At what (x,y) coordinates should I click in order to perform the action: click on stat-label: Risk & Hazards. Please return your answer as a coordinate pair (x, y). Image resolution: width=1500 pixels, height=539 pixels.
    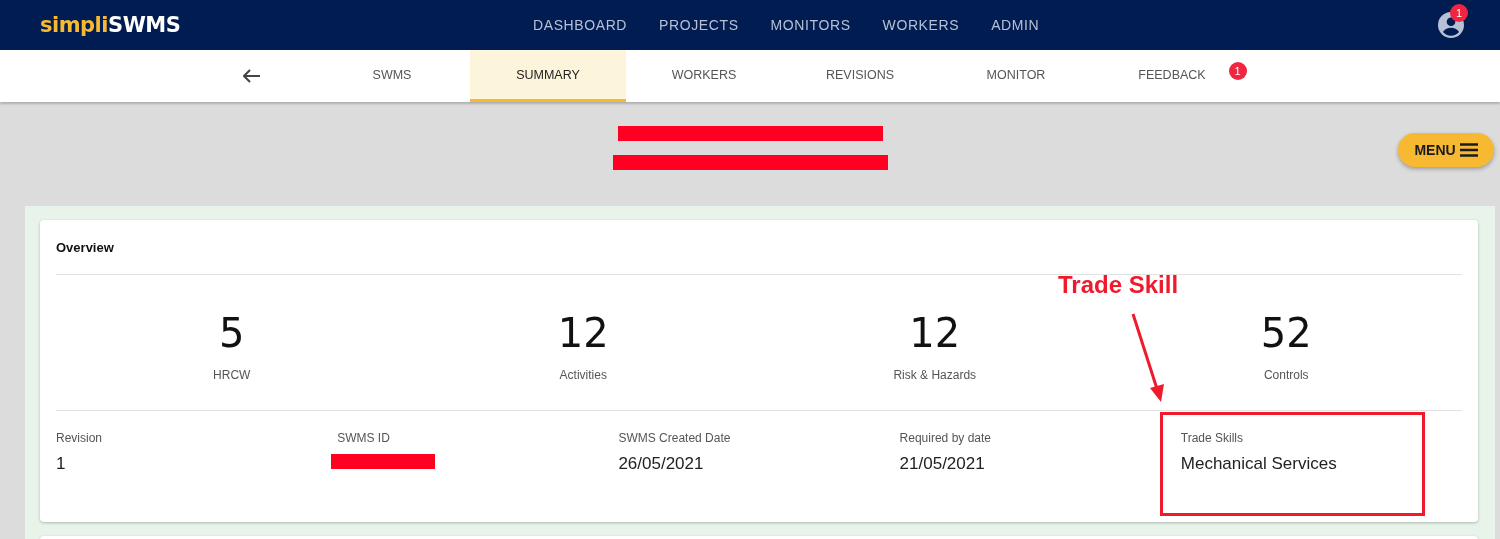
    Looking at the image, I should click on (935, 374).